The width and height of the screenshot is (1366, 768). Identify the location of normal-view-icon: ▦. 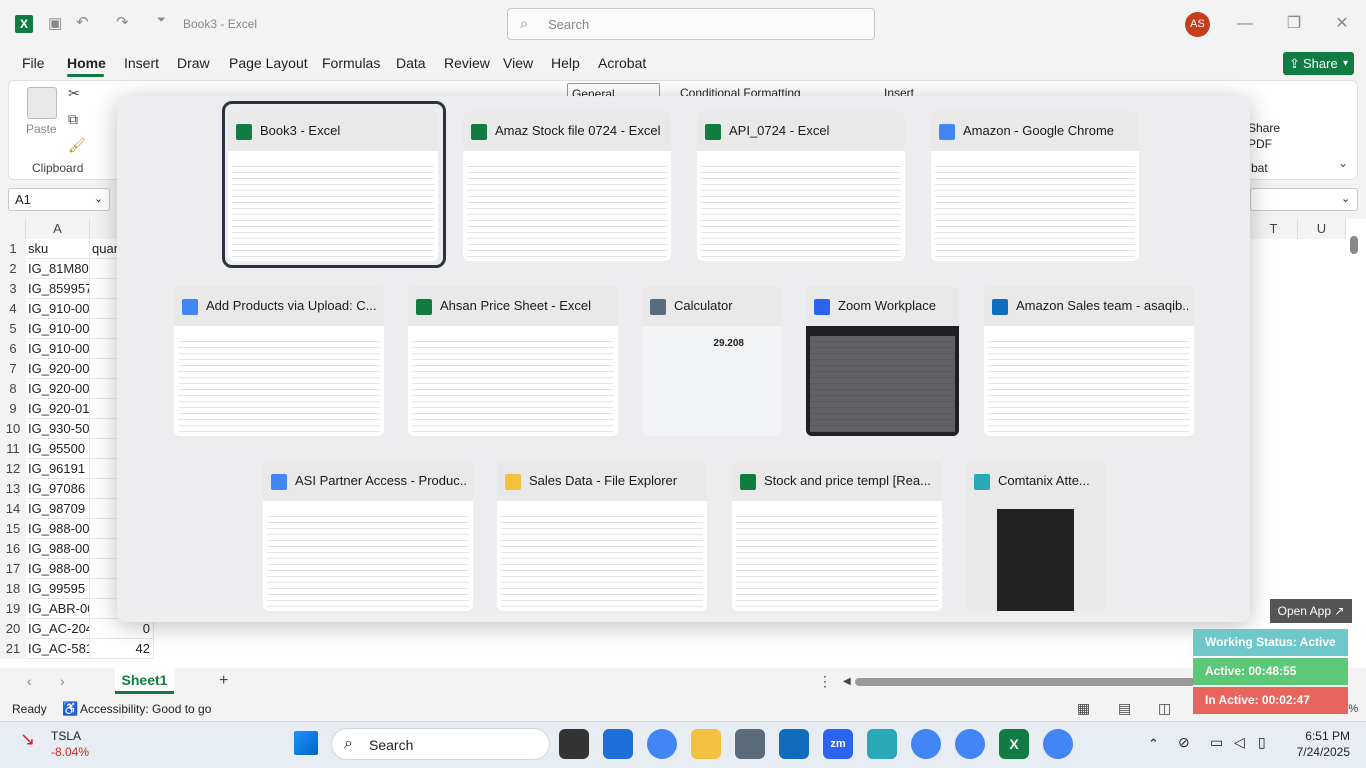
(1083, 708).